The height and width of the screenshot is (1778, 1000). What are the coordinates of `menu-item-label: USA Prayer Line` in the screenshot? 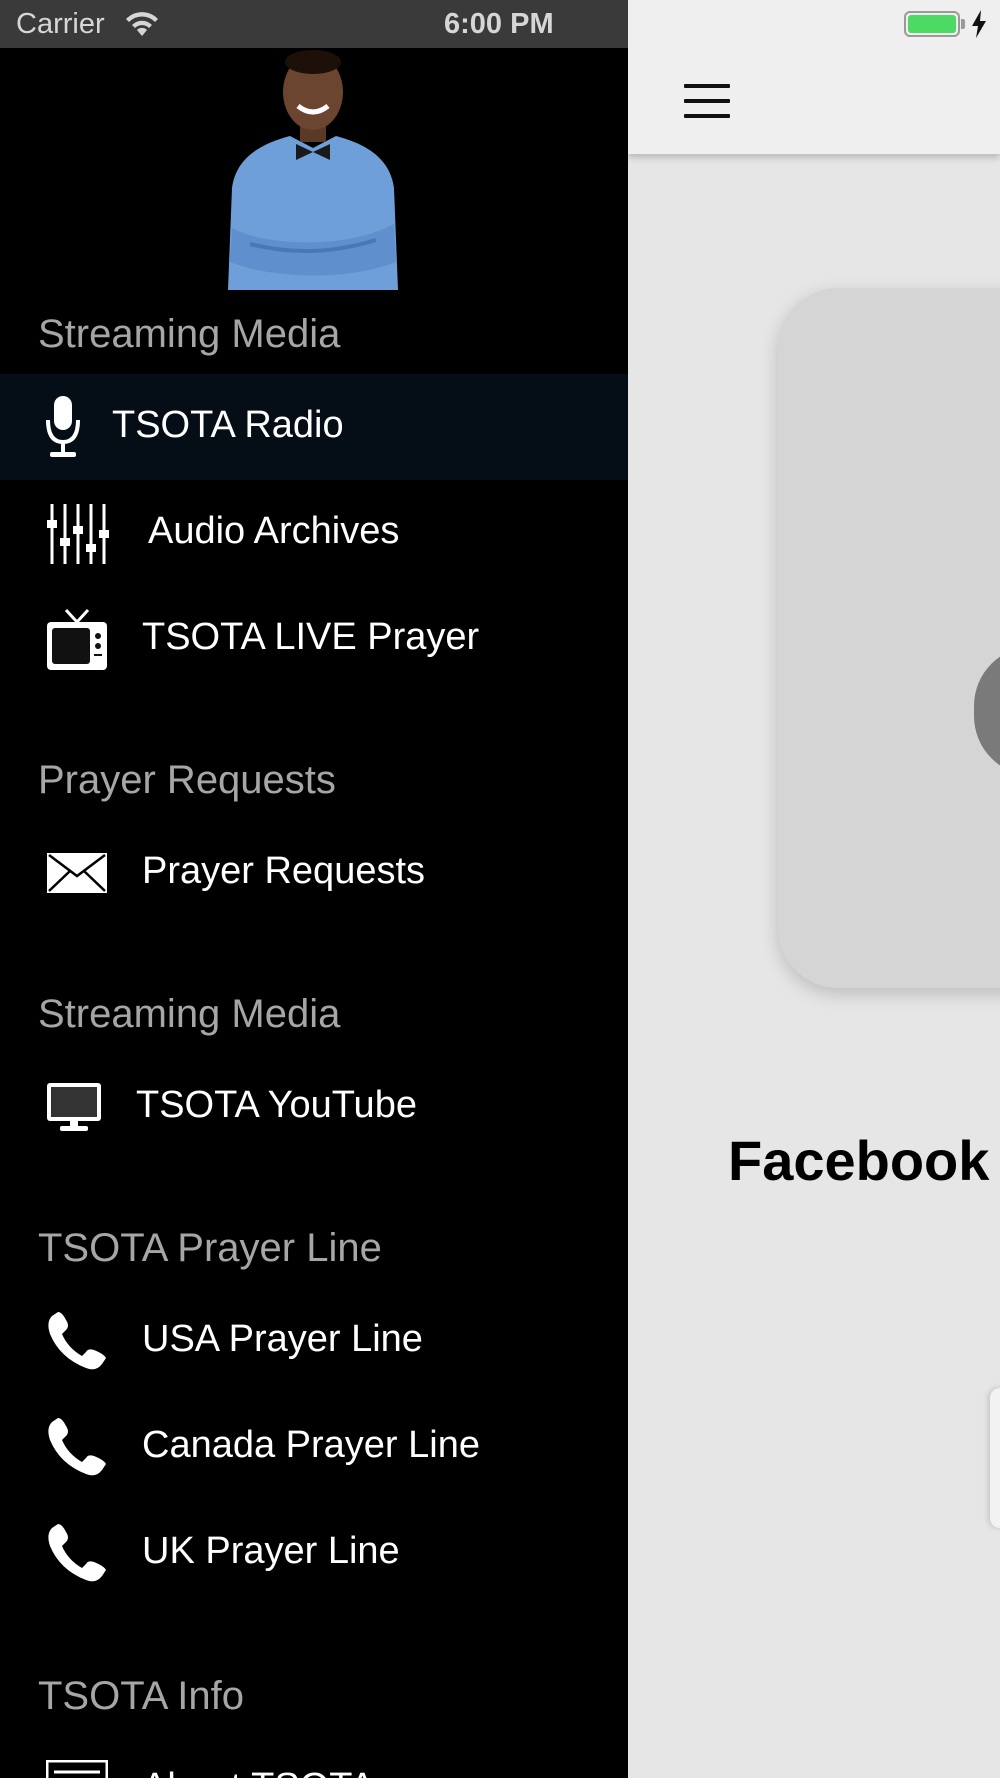 It's located at (282, 1339).